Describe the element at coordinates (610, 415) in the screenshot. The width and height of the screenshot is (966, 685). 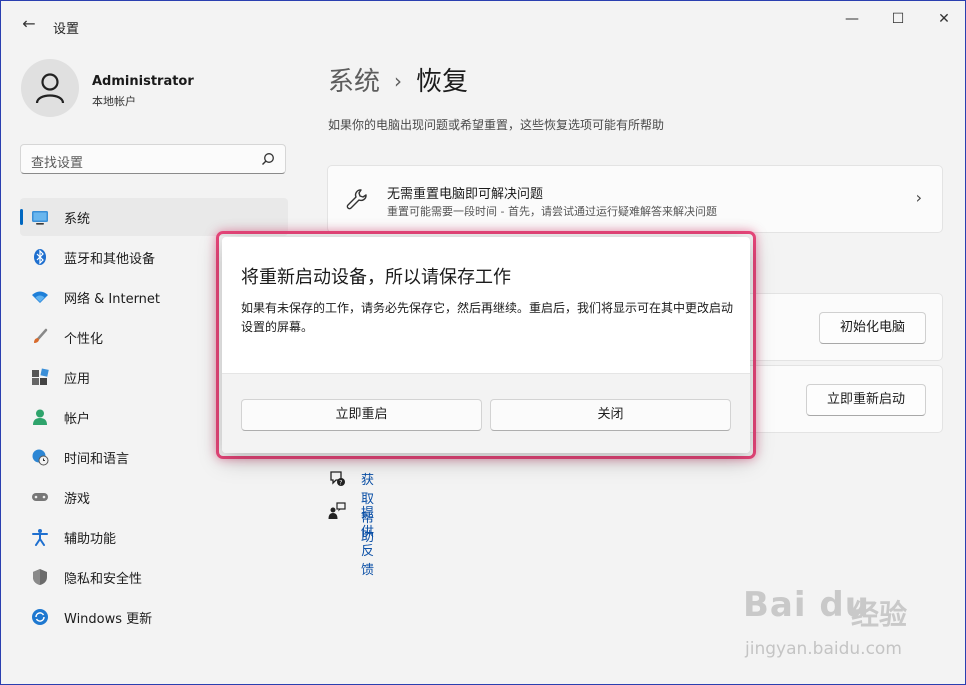
I see `close-dialog-button: 关闭` at that location.